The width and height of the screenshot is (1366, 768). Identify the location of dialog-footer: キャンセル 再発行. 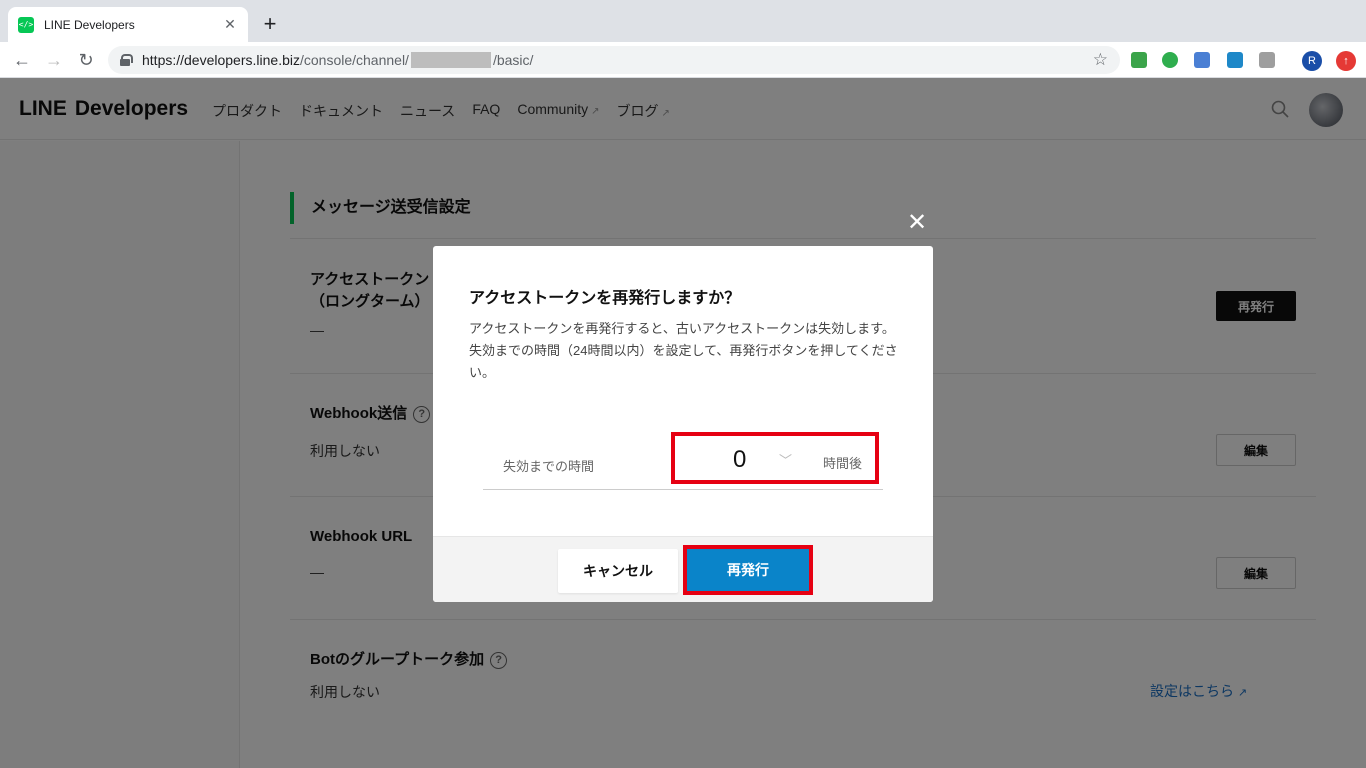
(683, 569).